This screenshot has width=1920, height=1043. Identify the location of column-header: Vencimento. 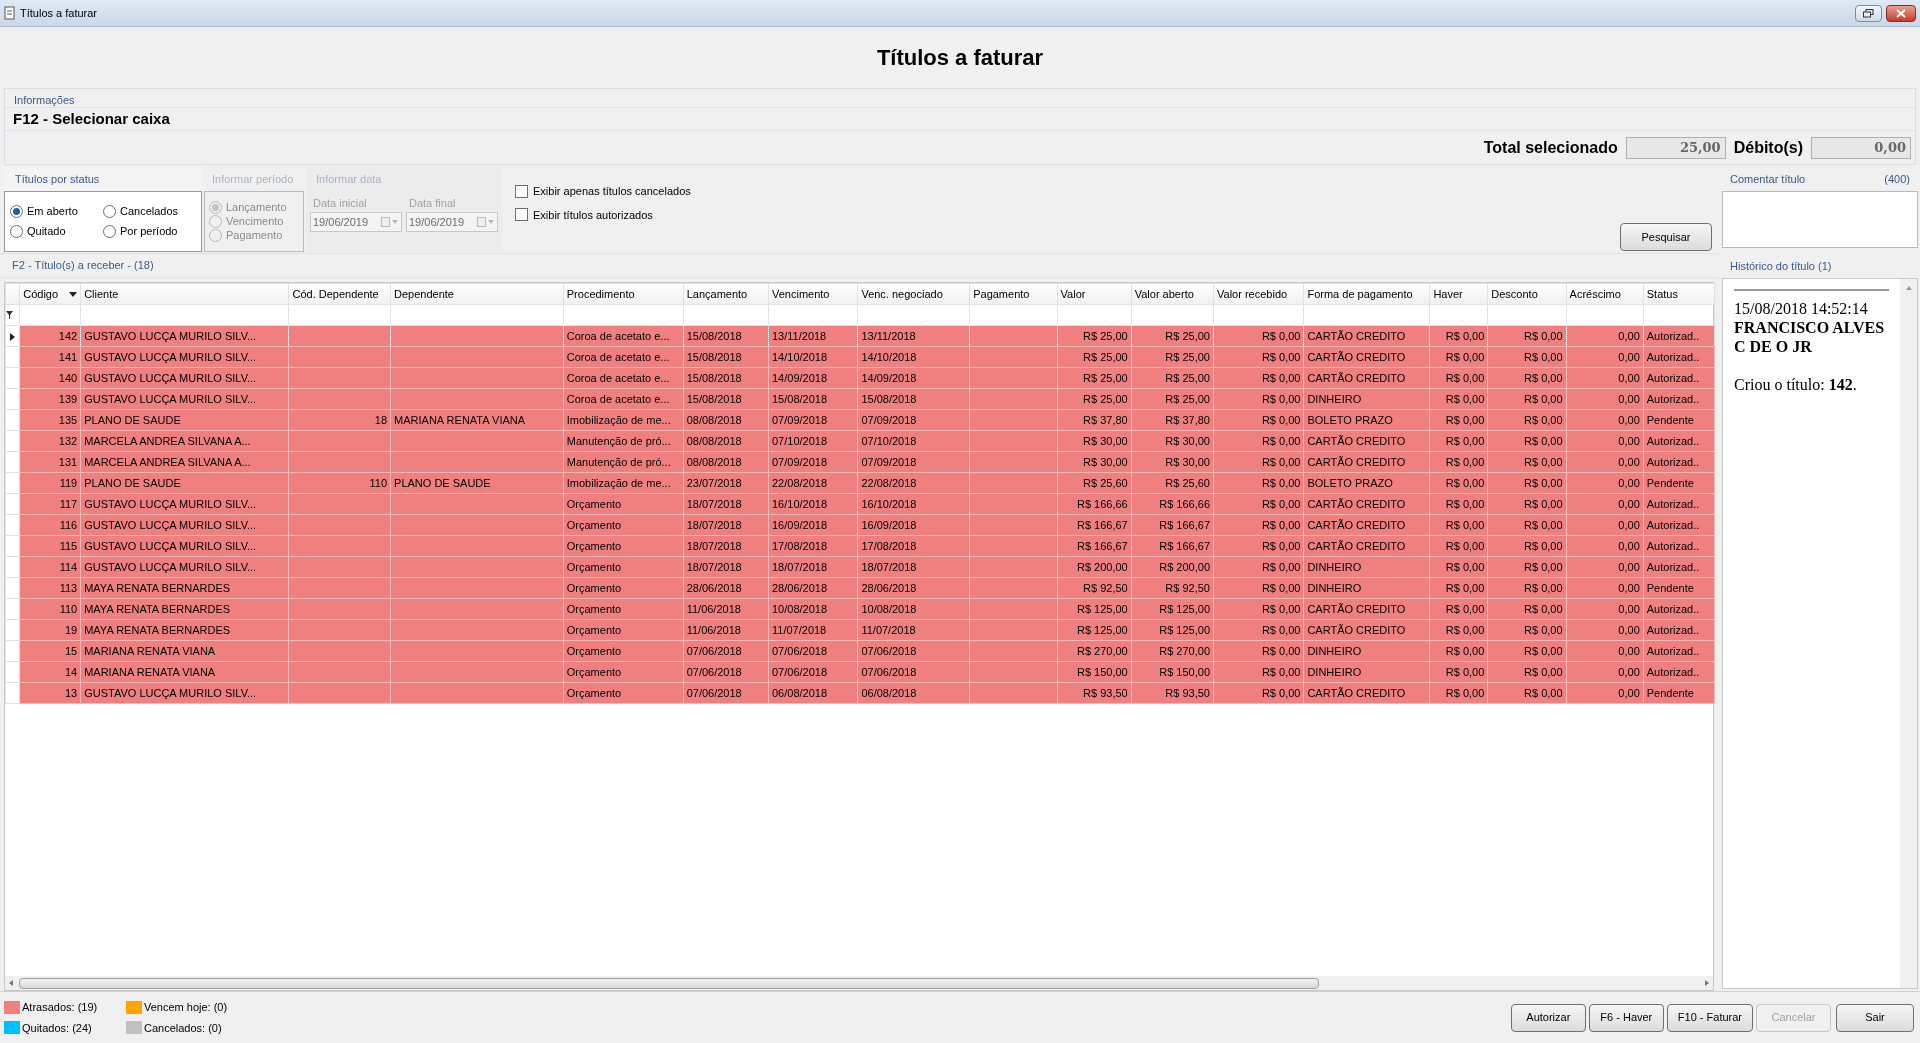
(813, 294).